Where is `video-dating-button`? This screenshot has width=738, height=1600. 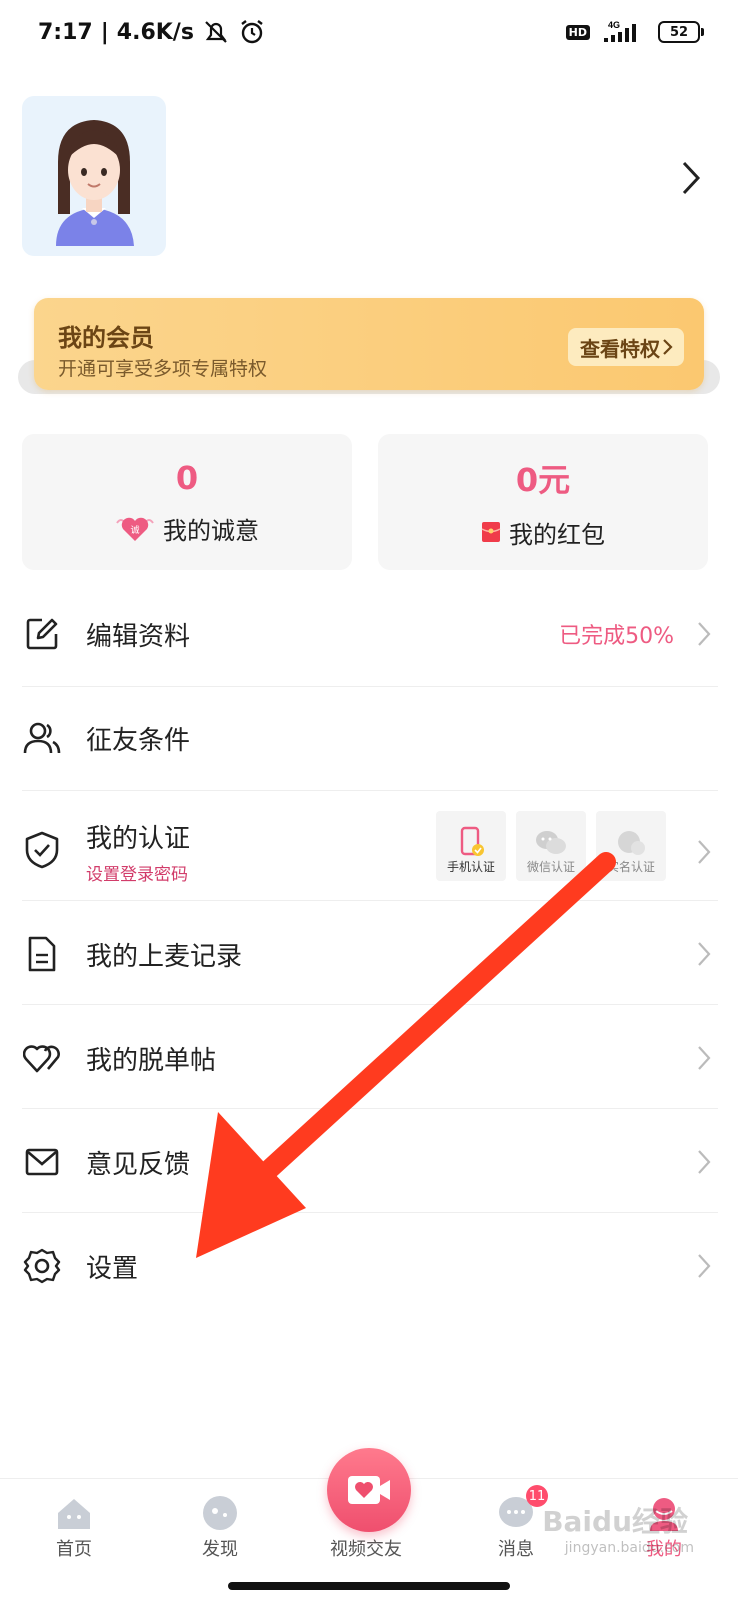
video-dating-button is located at coordinates (369, 1490).